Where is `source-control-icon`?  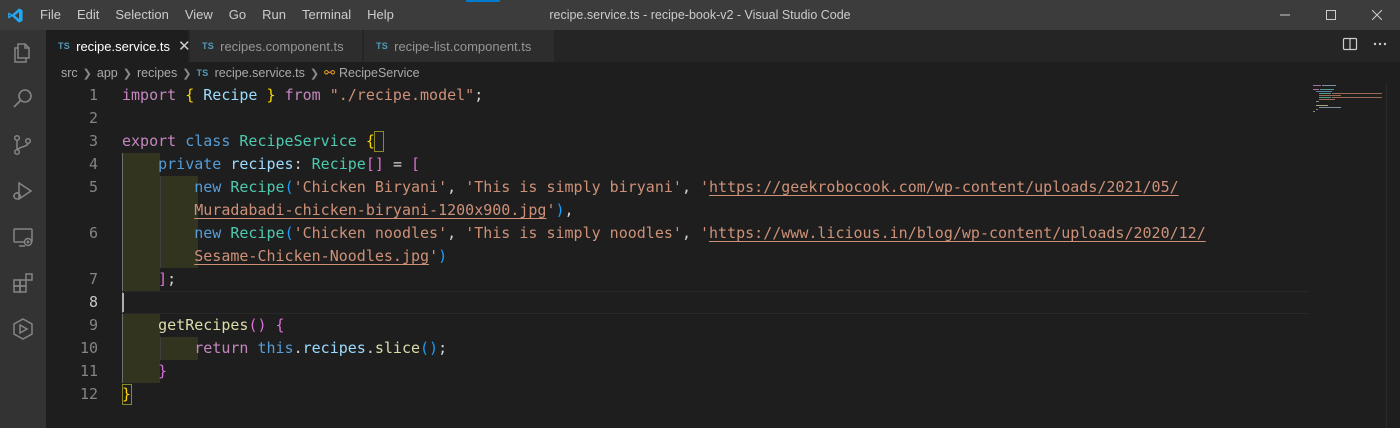
source-control-icon is located at coordinates (23, 145).